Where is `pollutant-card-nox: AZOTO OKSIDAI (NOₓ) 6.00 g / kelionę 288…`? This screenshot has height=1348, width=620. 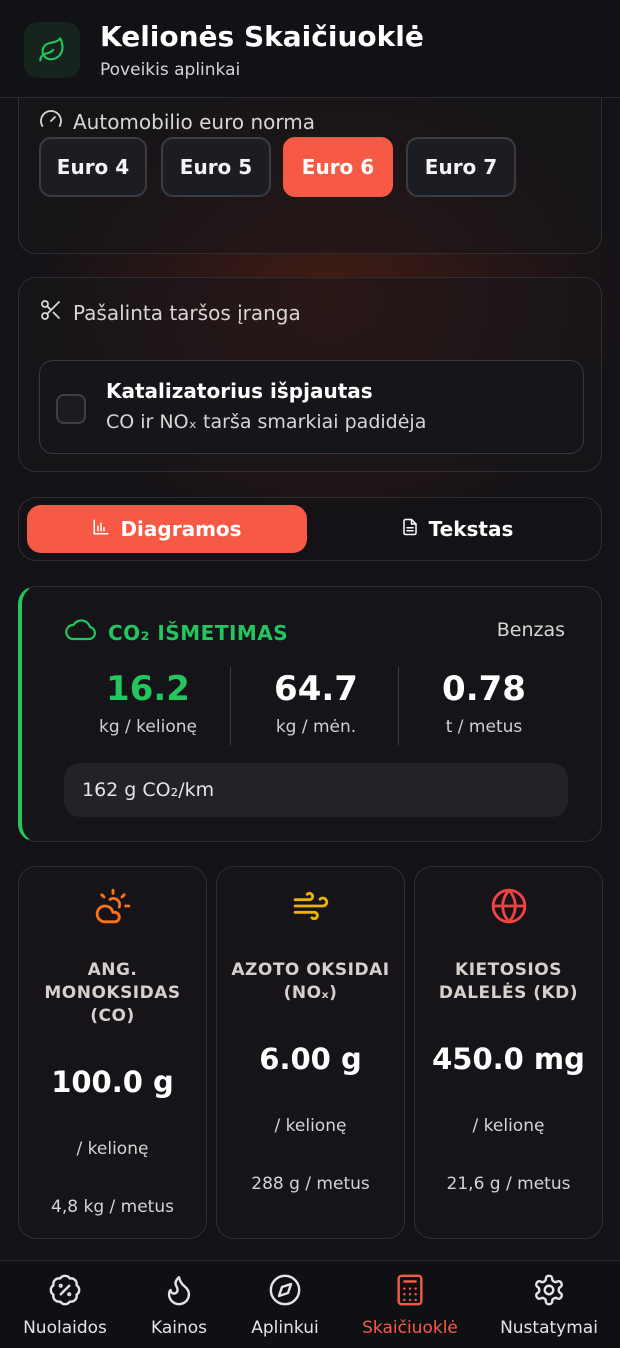 pollutant-card-nox: AZOTO OKSIDAI (NOₓ) 6.00 g / kelionę 288… is located at coordinates (310, 1052).